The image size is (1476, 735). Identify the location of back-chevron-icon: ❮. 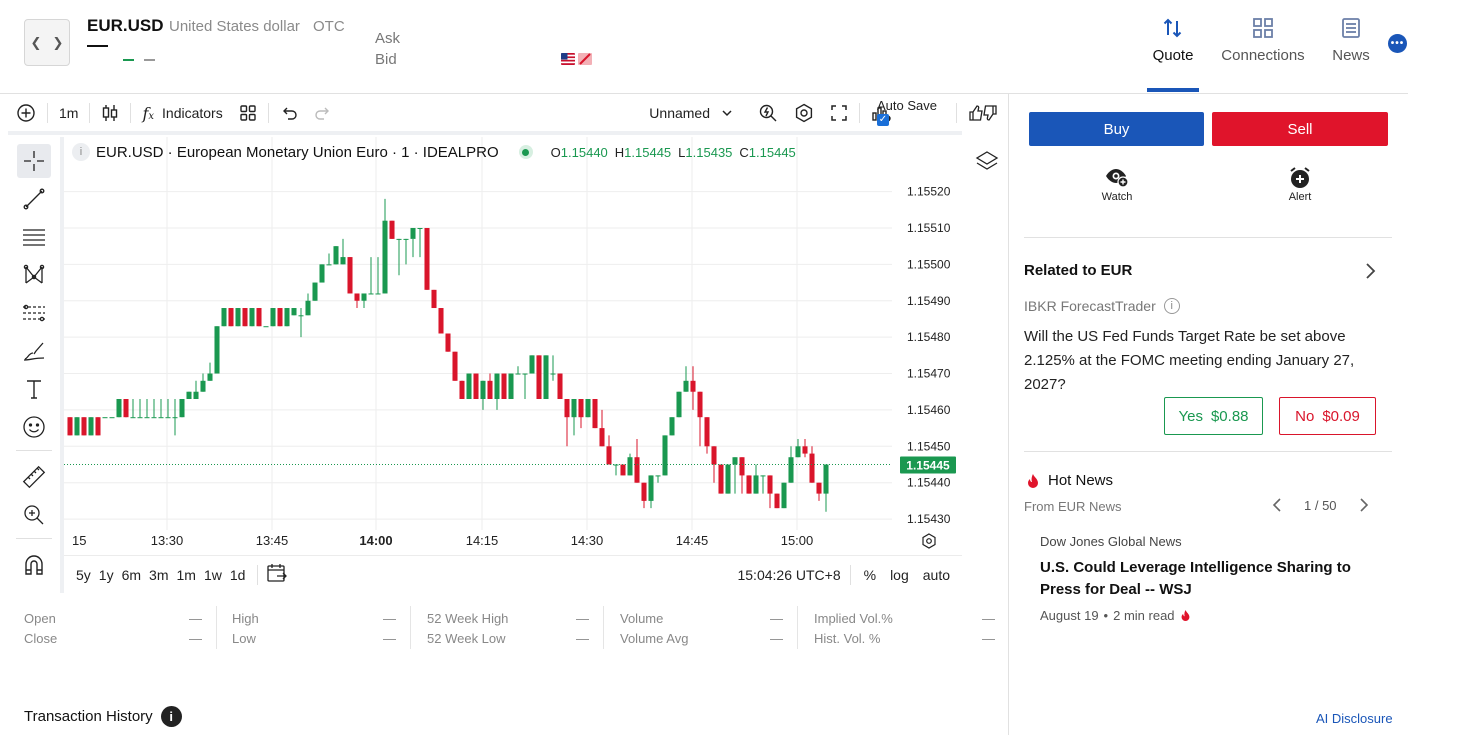
(36, 43).